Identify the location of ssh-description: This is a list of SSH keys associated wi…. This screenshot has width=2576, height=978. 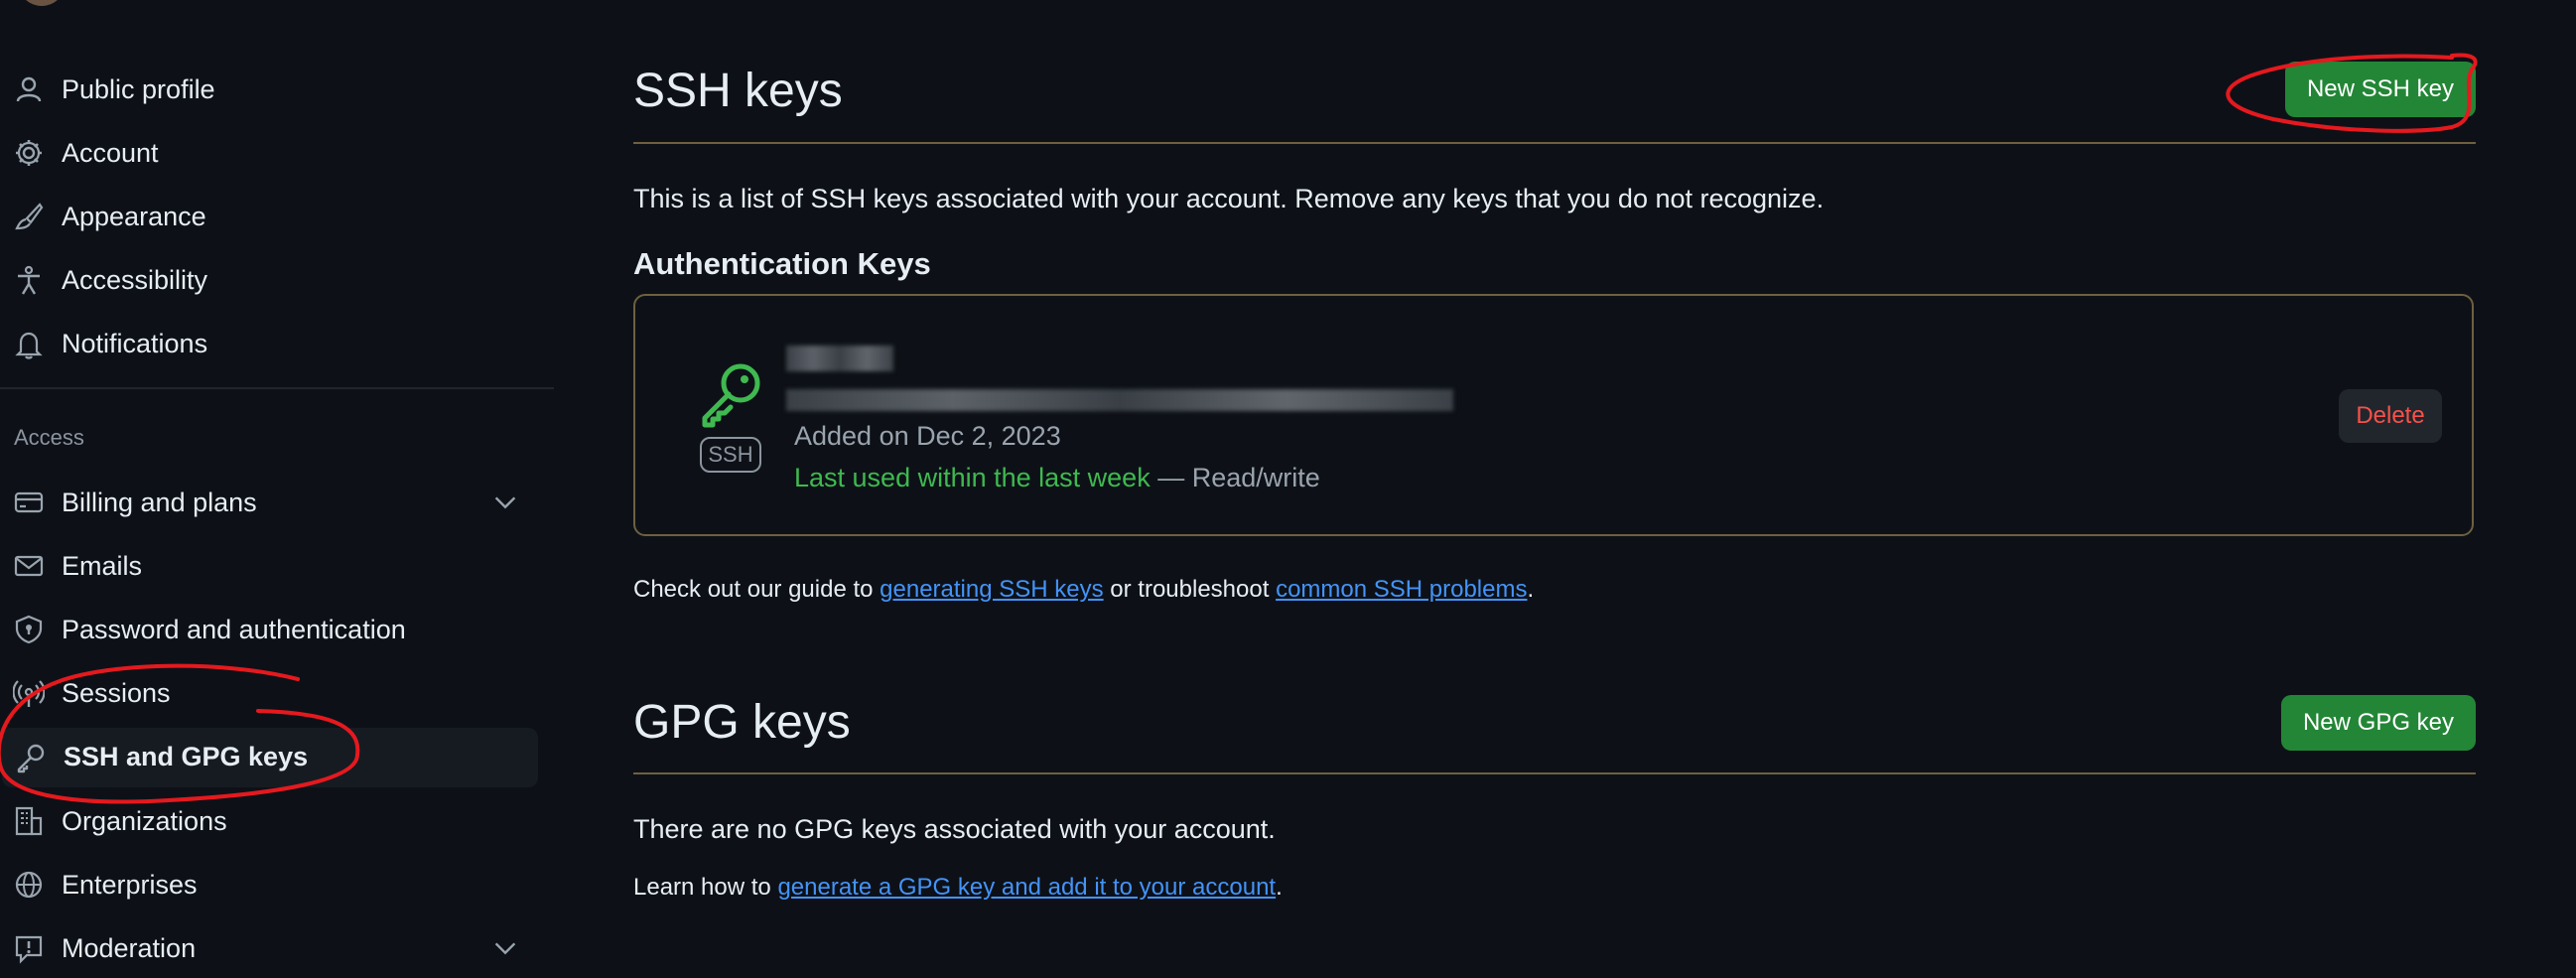
(1229, 199).